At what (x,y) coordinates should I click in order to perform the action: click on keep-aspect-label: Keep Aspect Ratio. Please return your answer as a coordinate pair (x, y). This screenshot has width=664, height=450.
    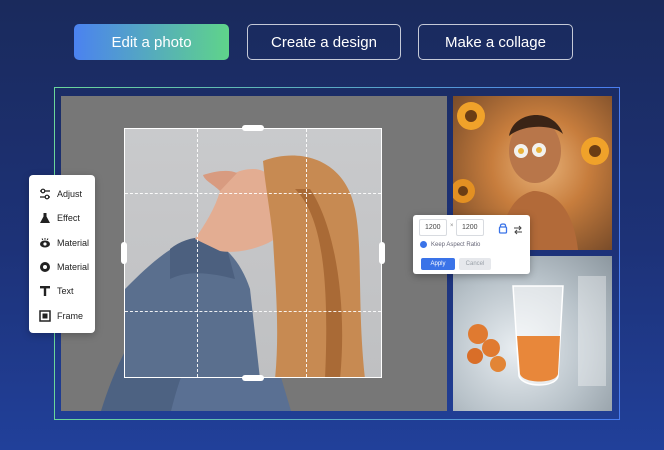
    Looking at the image, I should click on (456, 244).